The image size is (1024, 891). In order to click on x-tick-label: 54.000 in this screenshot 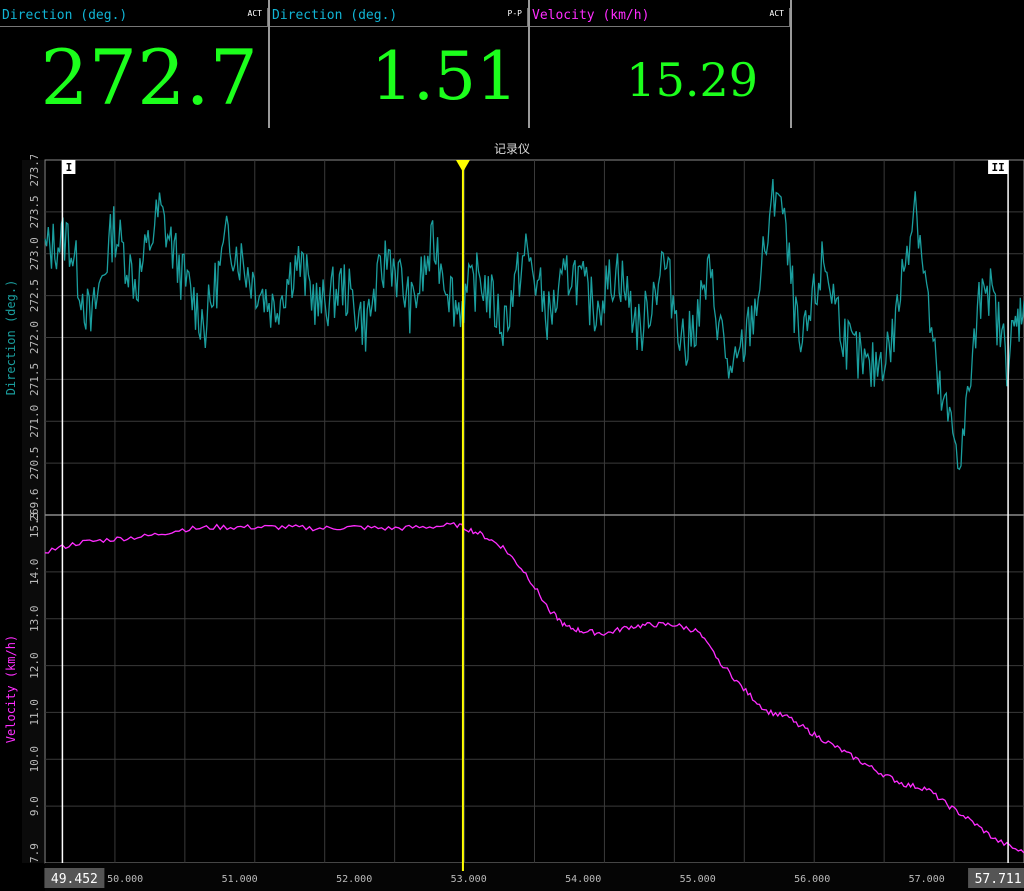, I will do `click(583, 879)`.